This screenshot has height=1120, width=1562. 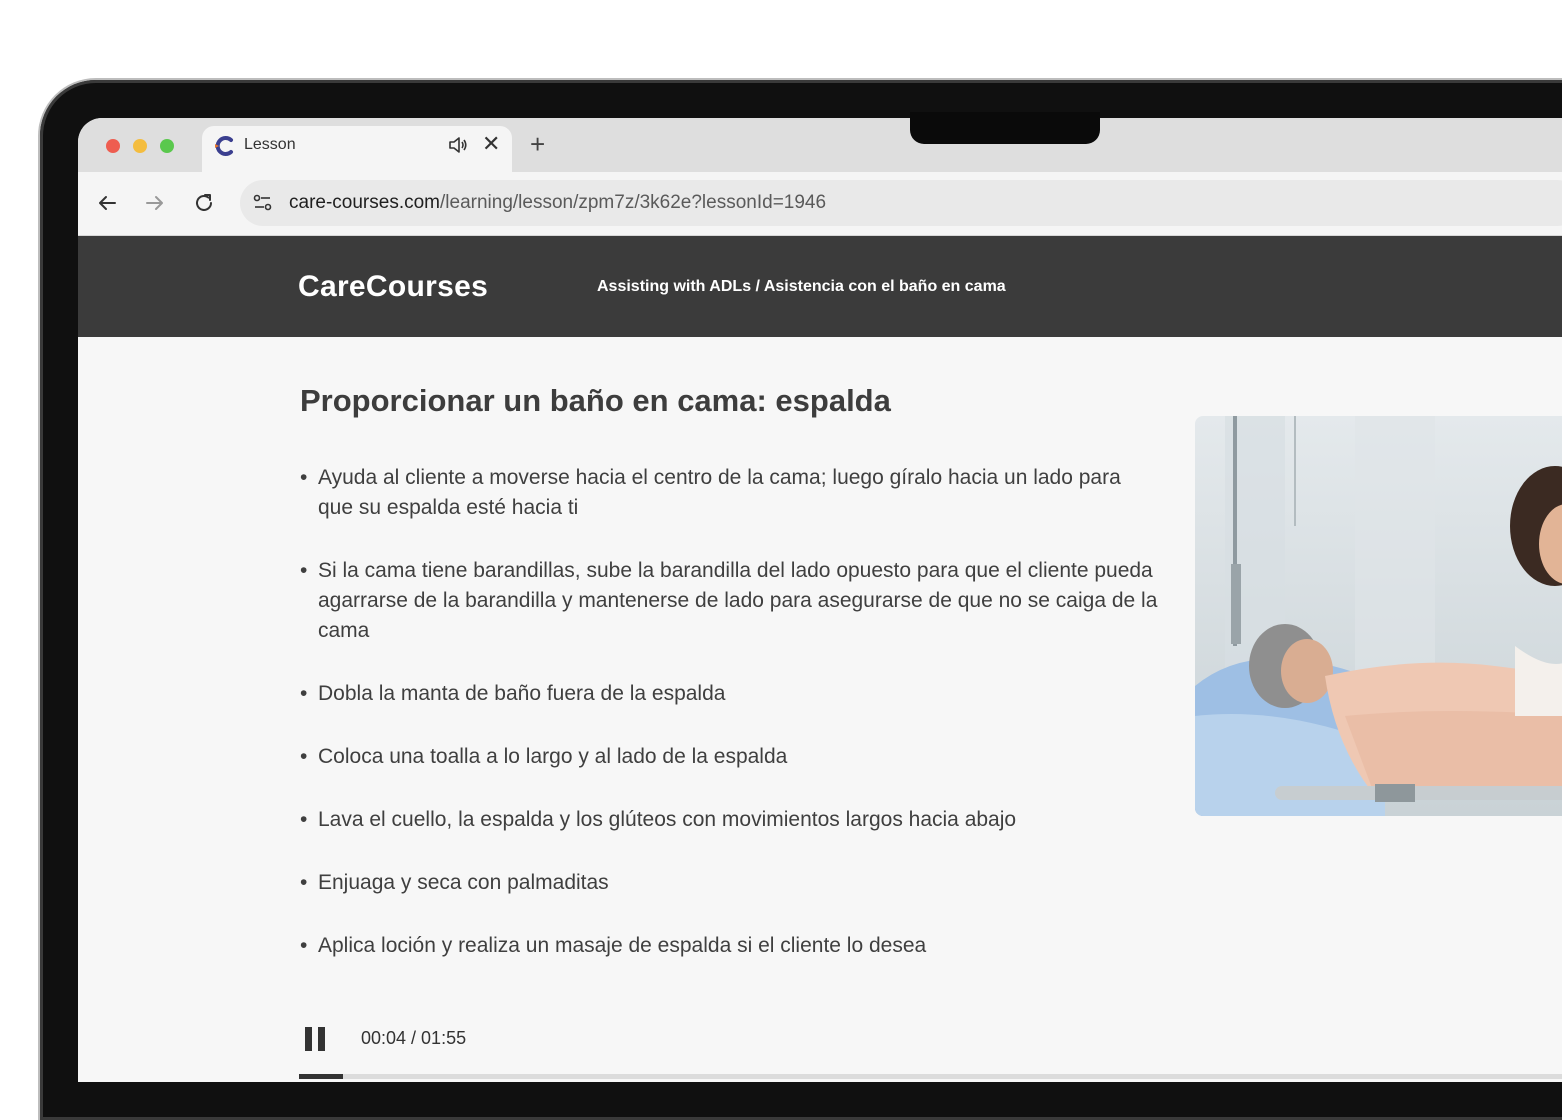 What do you see at coordinates (224, 146) in the screenshot?
I see `carecourses-favicon-icon` at bounding box center [224, 146].